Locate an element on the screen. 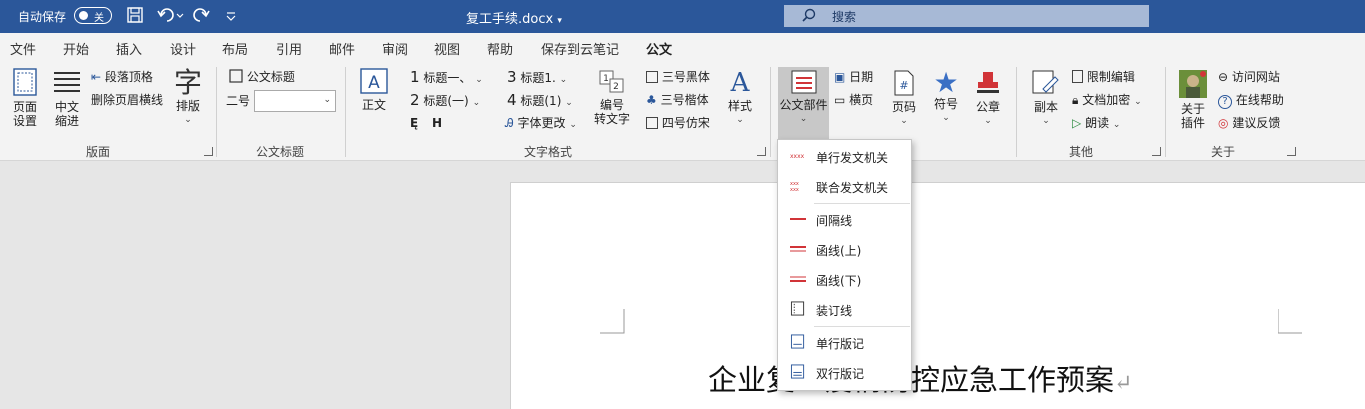 This screenshot has height=409, width=1365. symbol-button: ★ 符号 ⌄ is located at coordinates (946, 97).